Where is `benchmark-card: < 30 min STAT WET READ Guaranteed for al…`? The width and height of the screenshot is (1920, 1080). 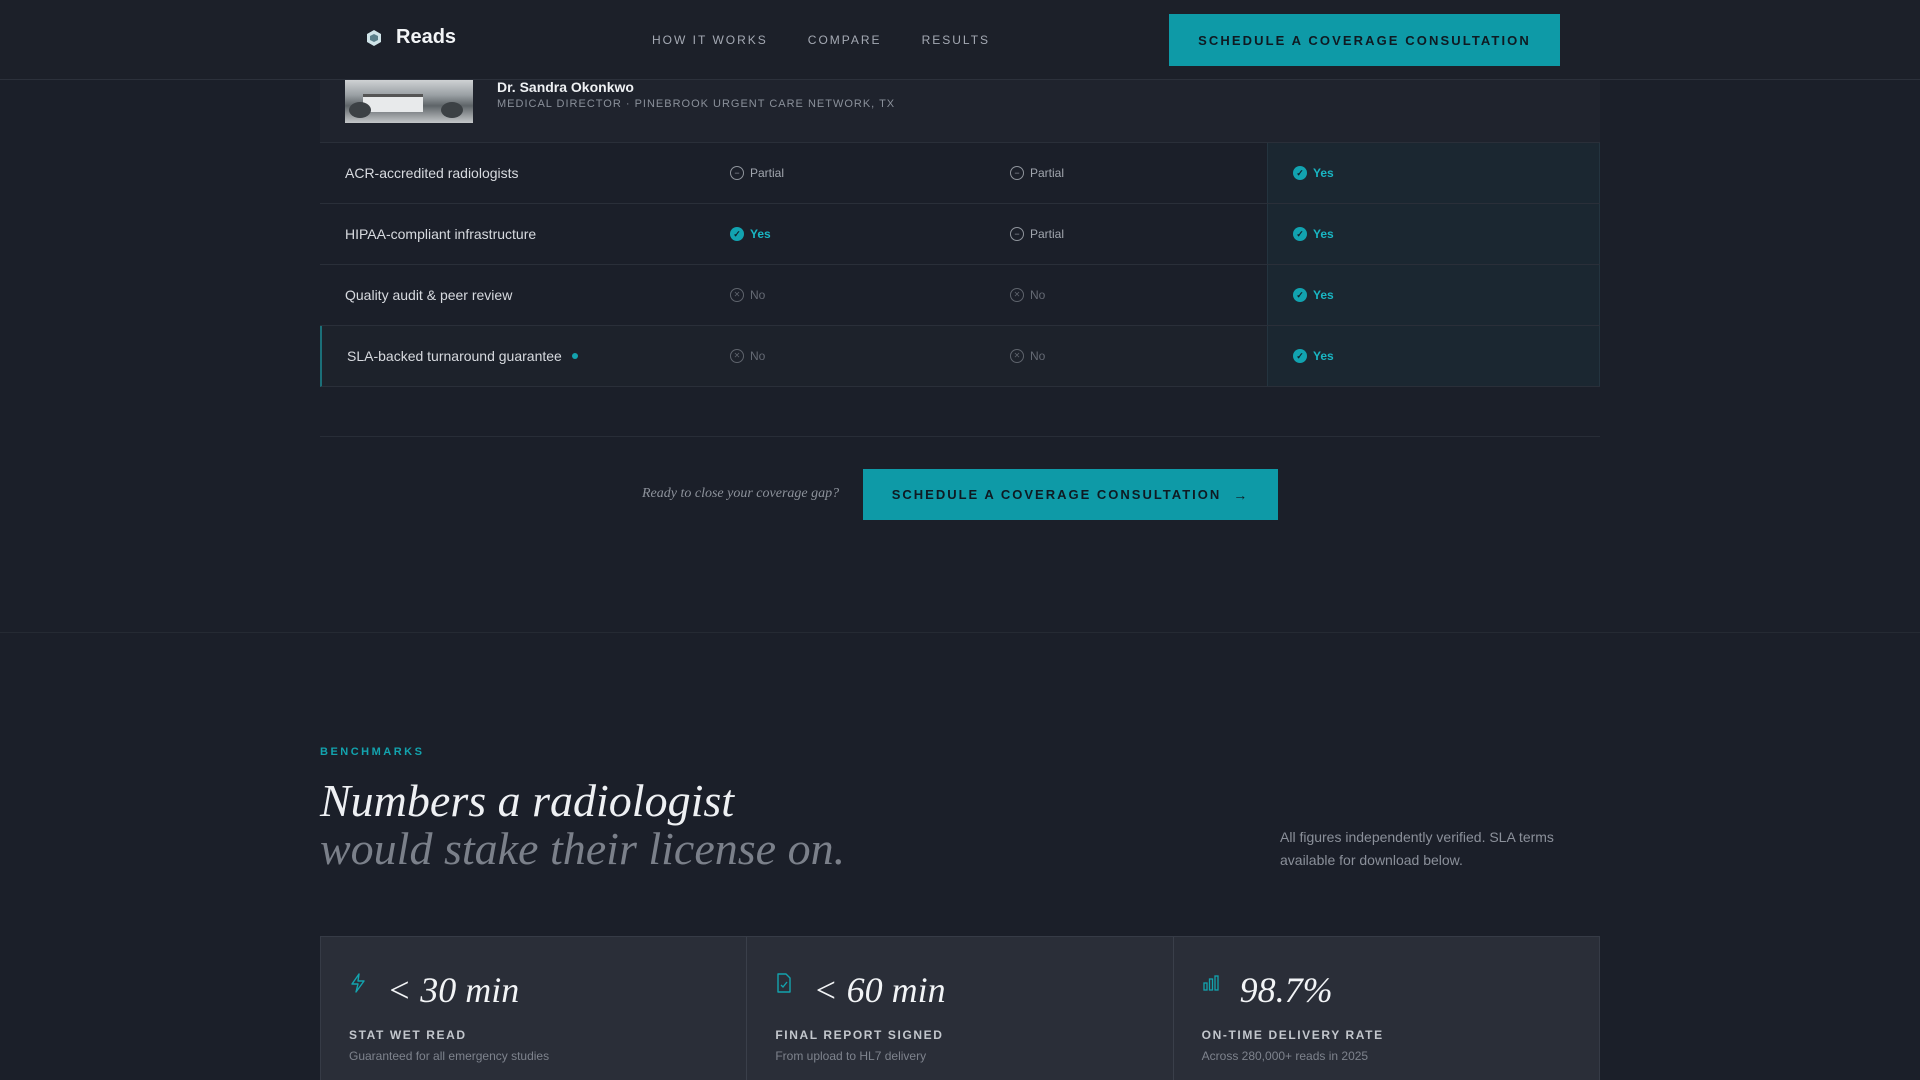
benchmark-card: < 30 min STAT WET READ Guaranteed for al… is located at coordinates (534, 1008).